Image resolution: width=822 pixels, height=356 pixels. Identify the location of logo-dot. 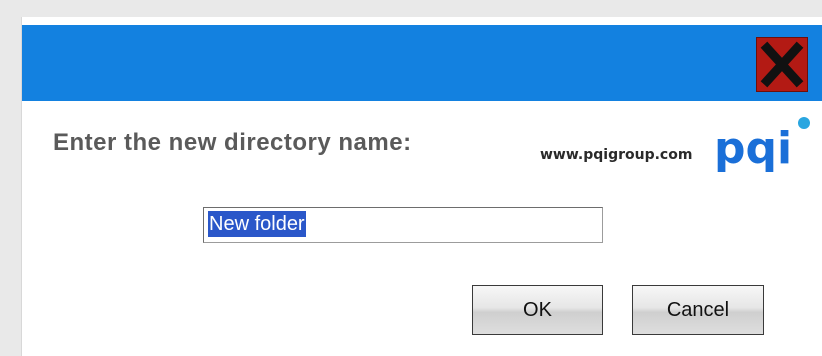
(804, 123).